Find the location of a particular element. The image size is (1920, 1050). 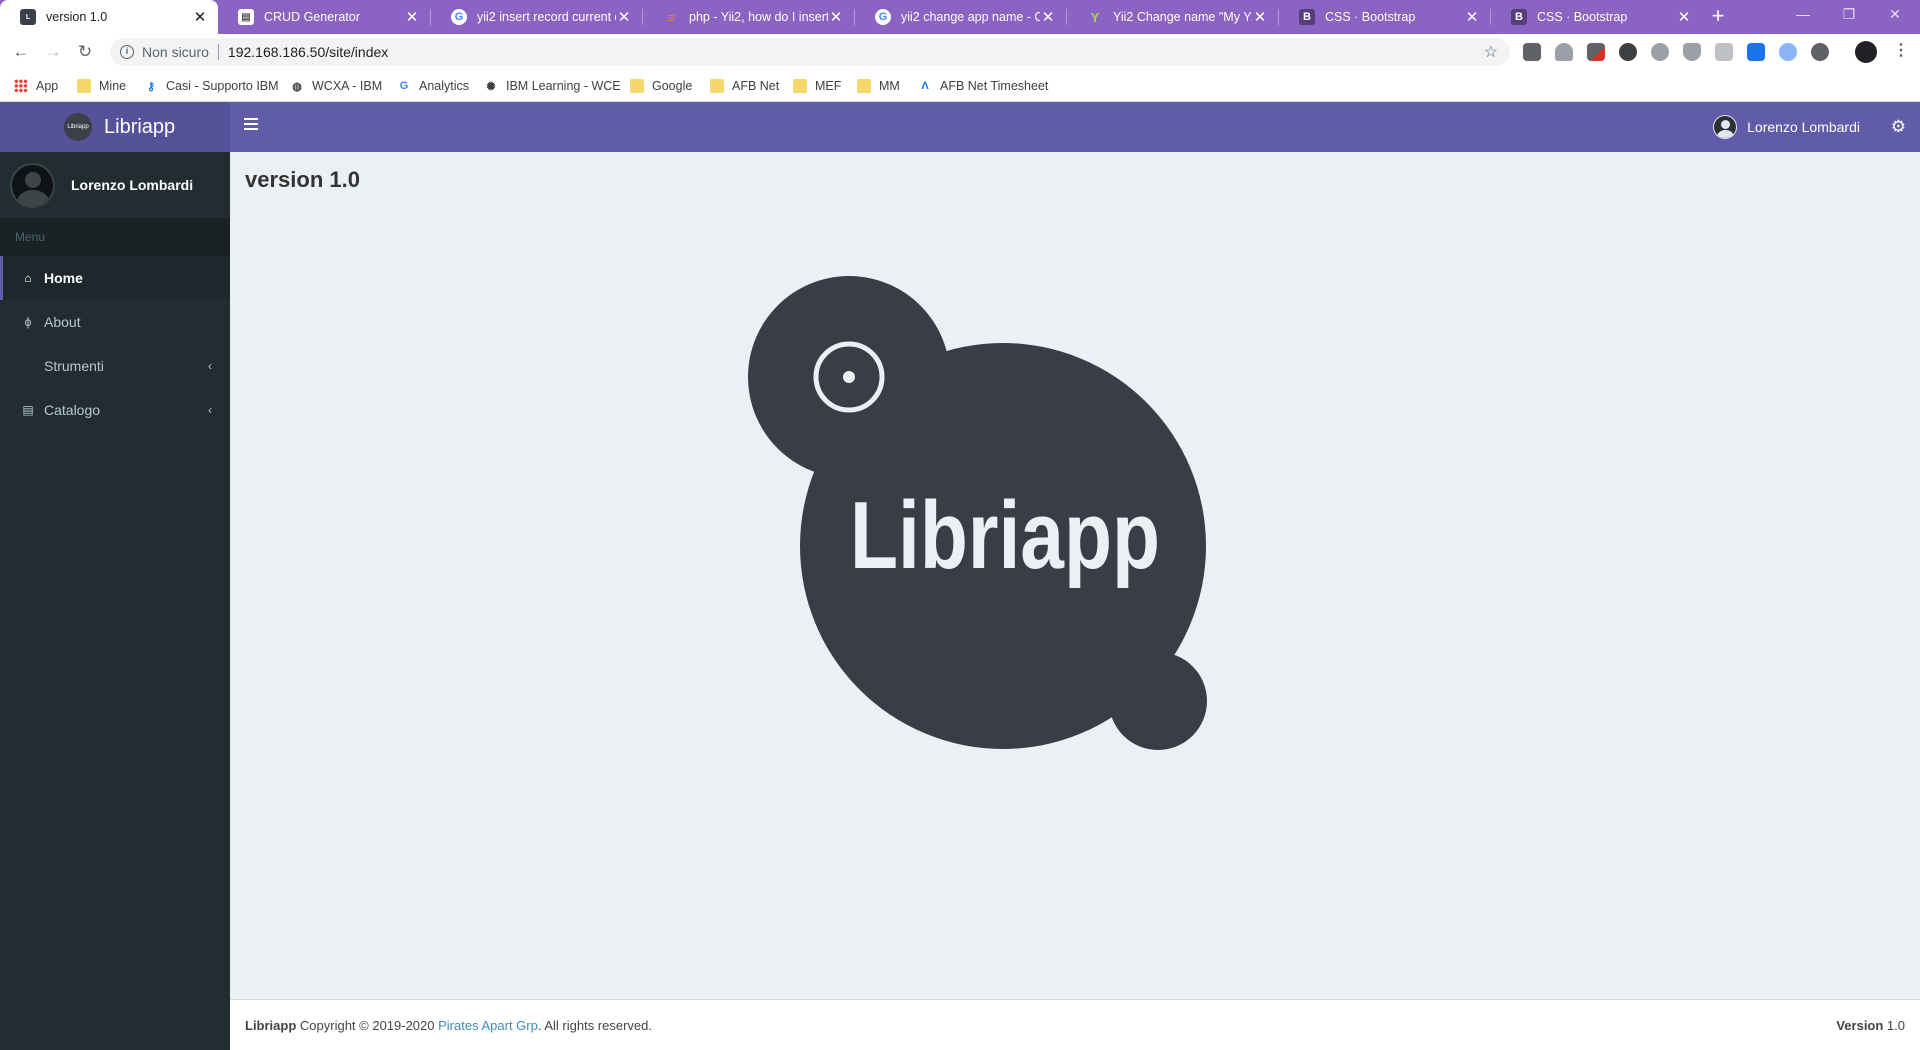

settings-gears-icon: ⚙ is located at coordinates (1898, 127).